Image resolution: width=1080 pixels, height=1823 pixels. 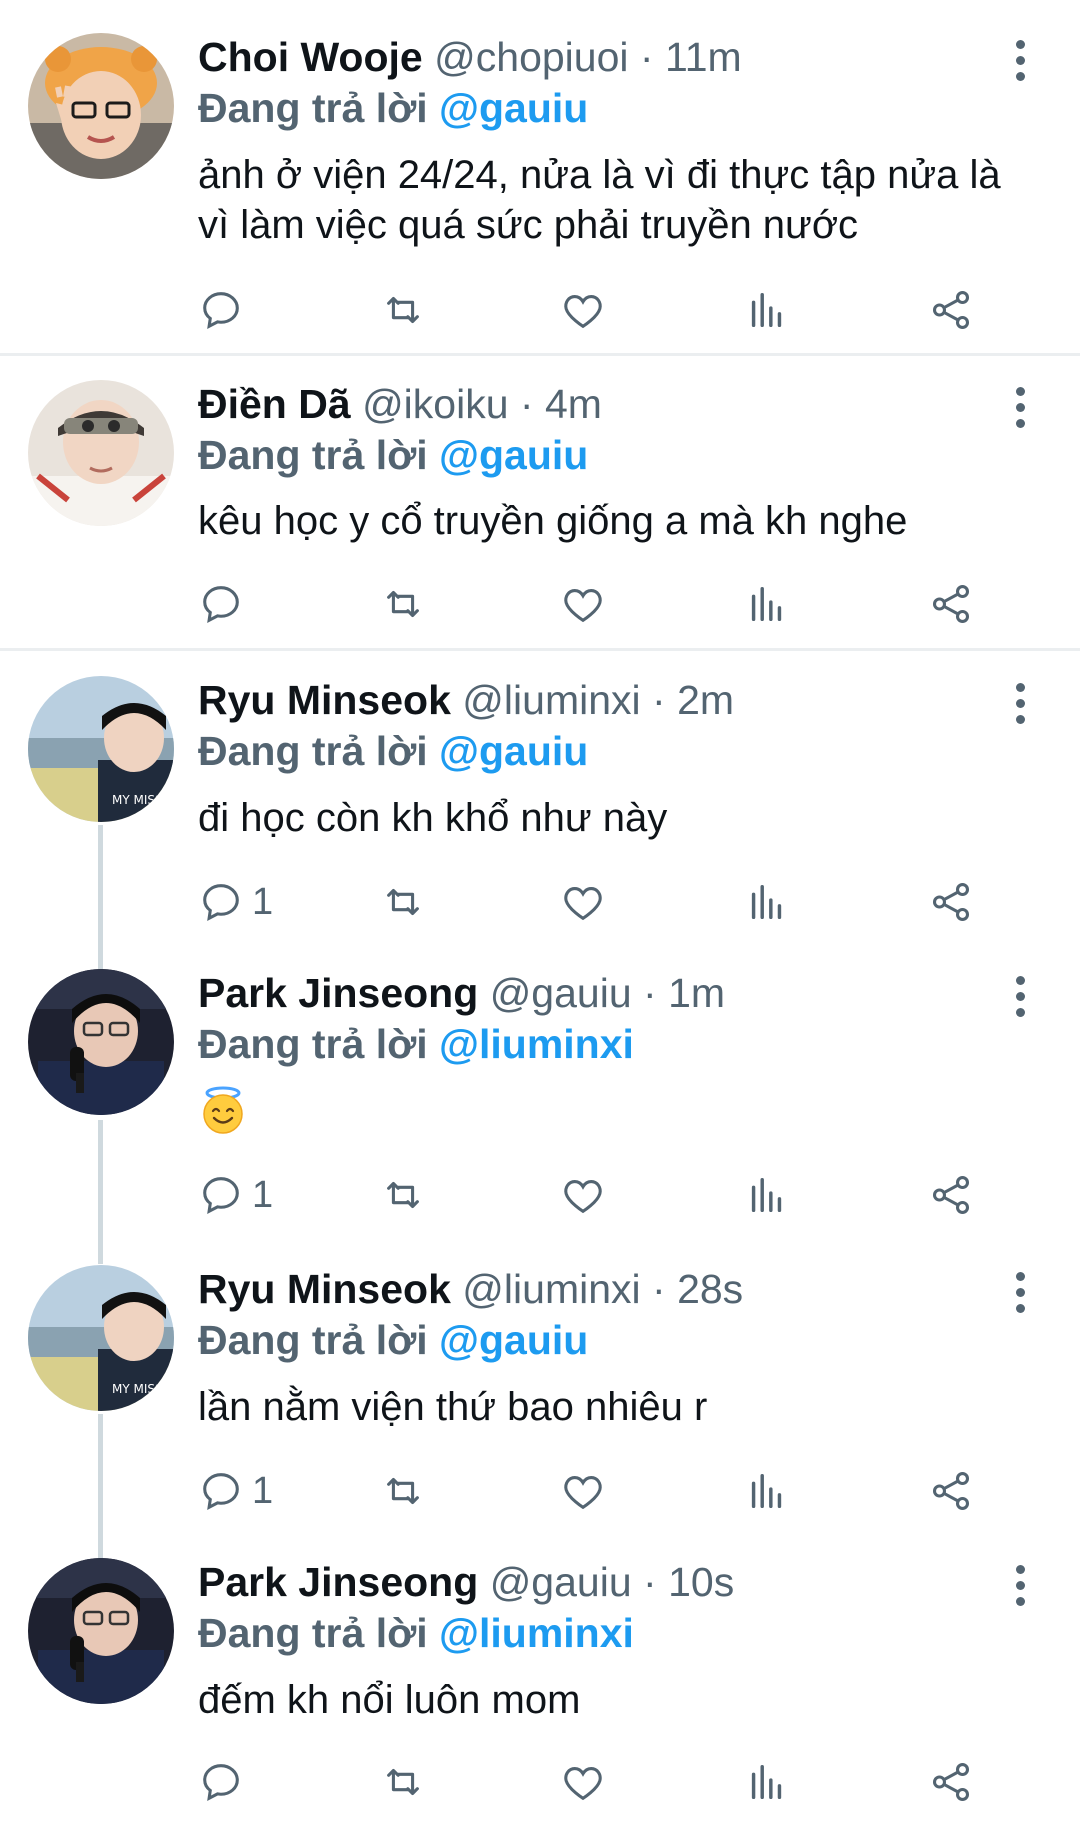 I want to click on smiling-face-with-halo-emoji, so click(x=223, y=1110).